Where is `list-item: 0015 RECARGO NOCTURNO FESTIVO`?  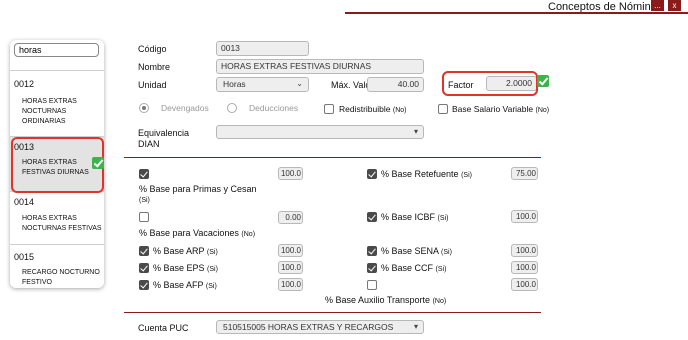
list-item: 0015 RECARGO NOCTURNO FESTIVO is located at coordinates (57, 266).